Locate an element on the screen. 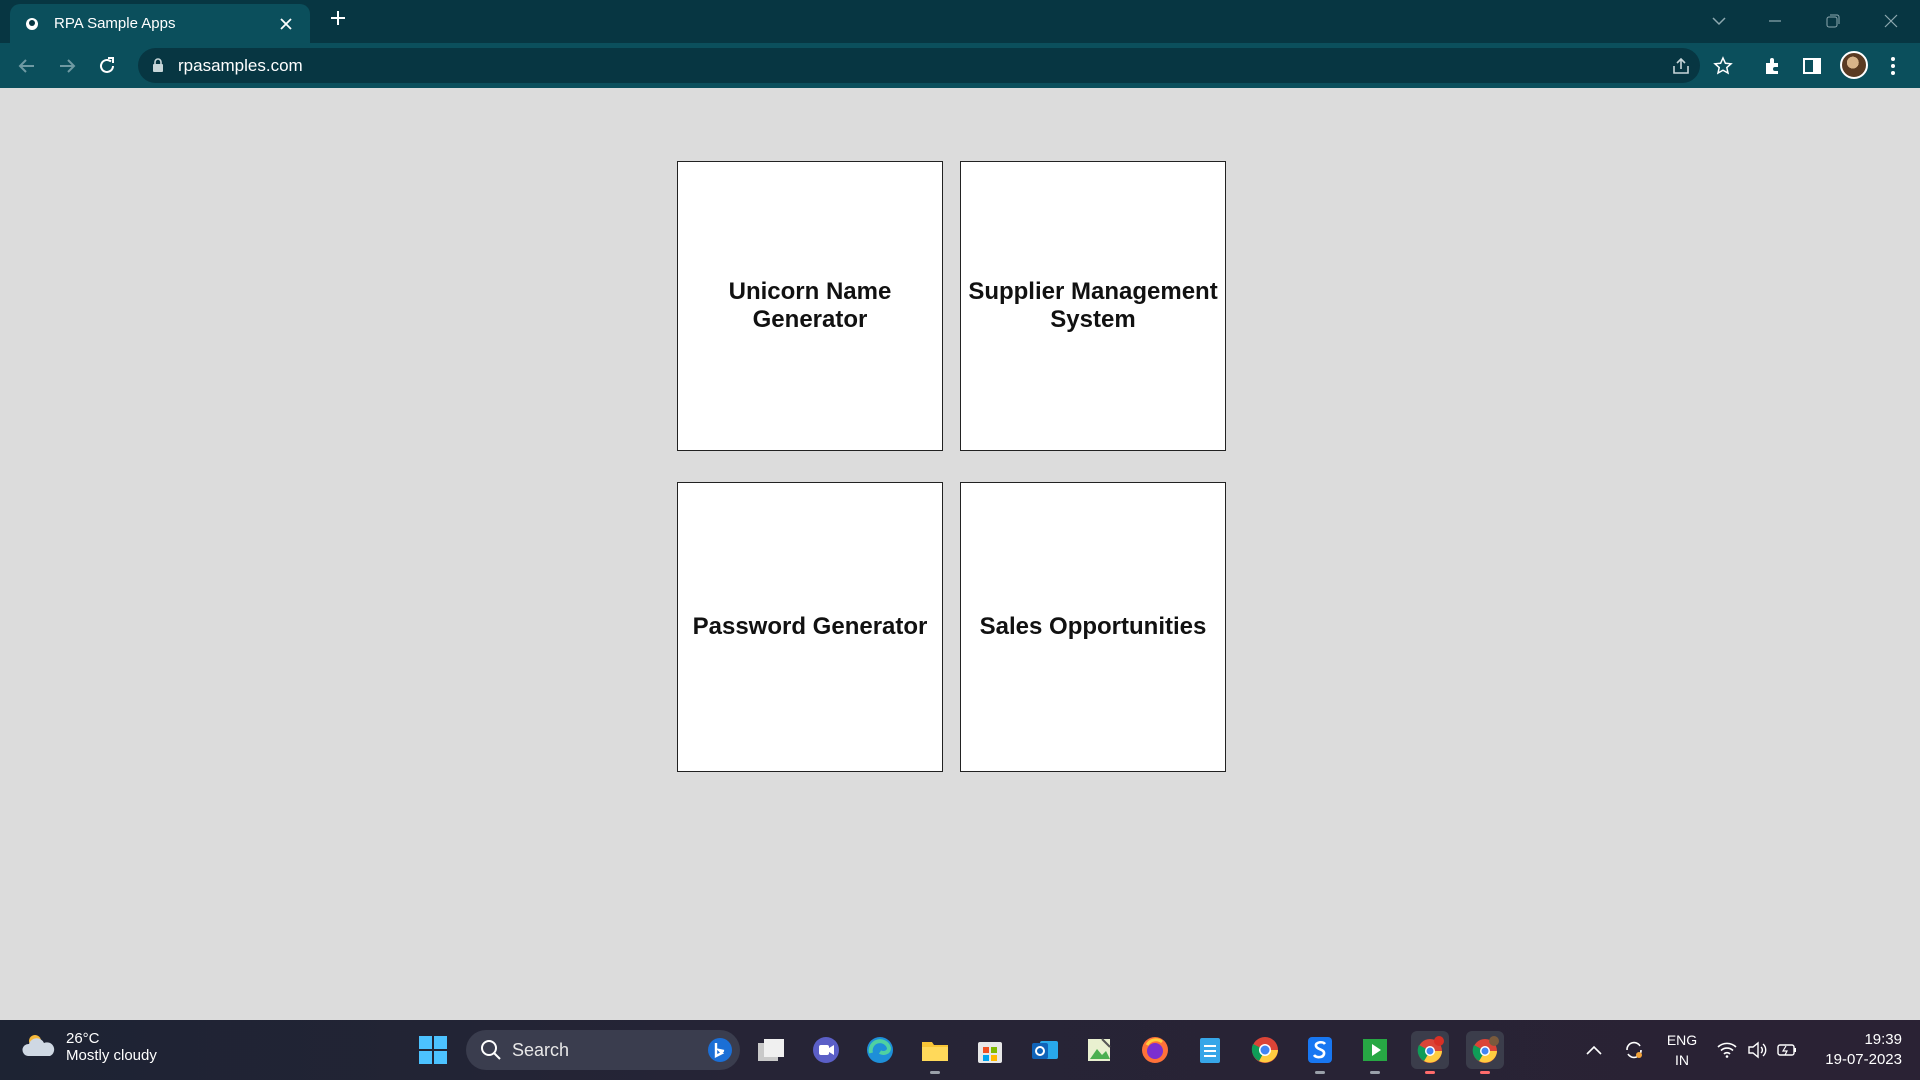 The width and height of the screenshot is (1920, 1080). restore-icon is located at coordinates (1833, 21).